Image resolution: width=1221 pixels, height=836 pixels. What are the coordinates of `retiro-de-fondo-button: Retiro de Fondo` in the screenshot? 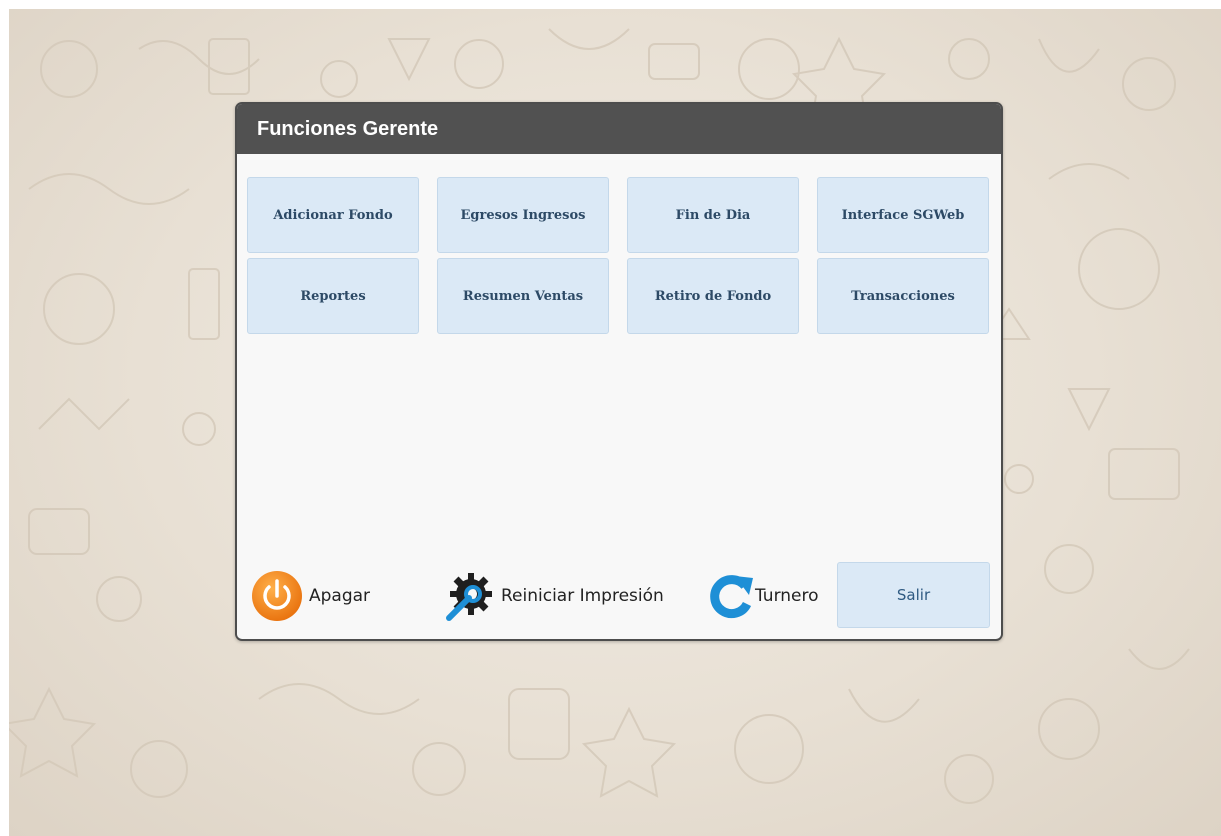 It's located at (713, 296).